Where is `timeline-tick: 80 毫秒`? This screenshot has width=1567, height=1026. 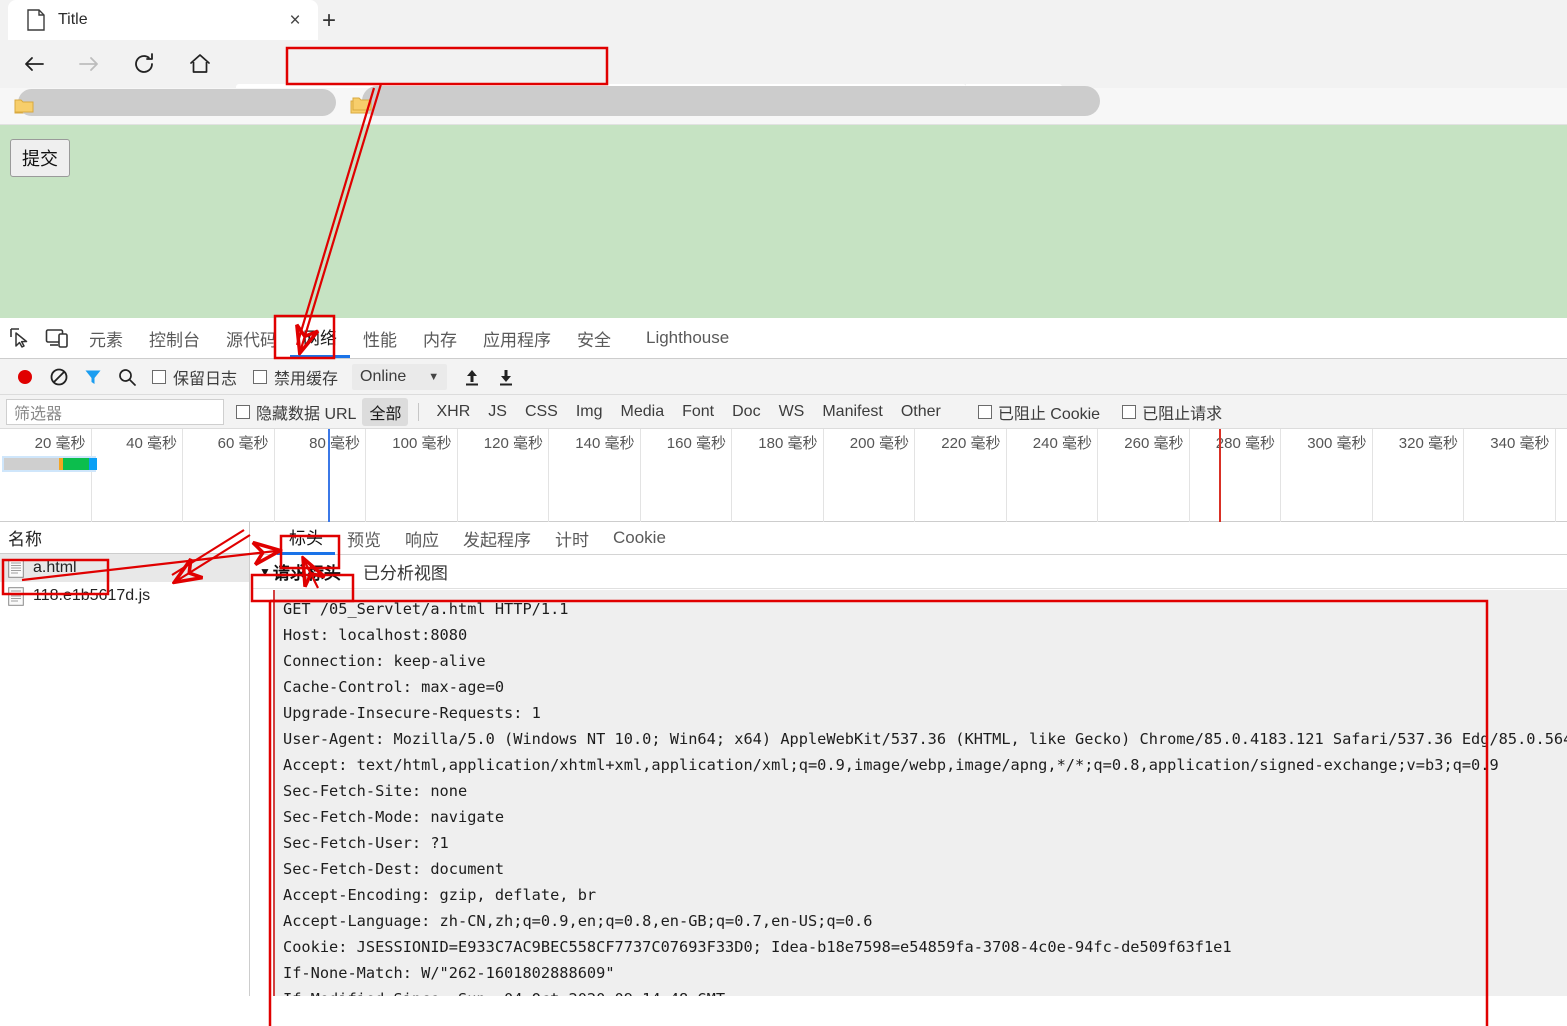
timeline-tick: 80 毫秒 is located at coordinates (320, 475).